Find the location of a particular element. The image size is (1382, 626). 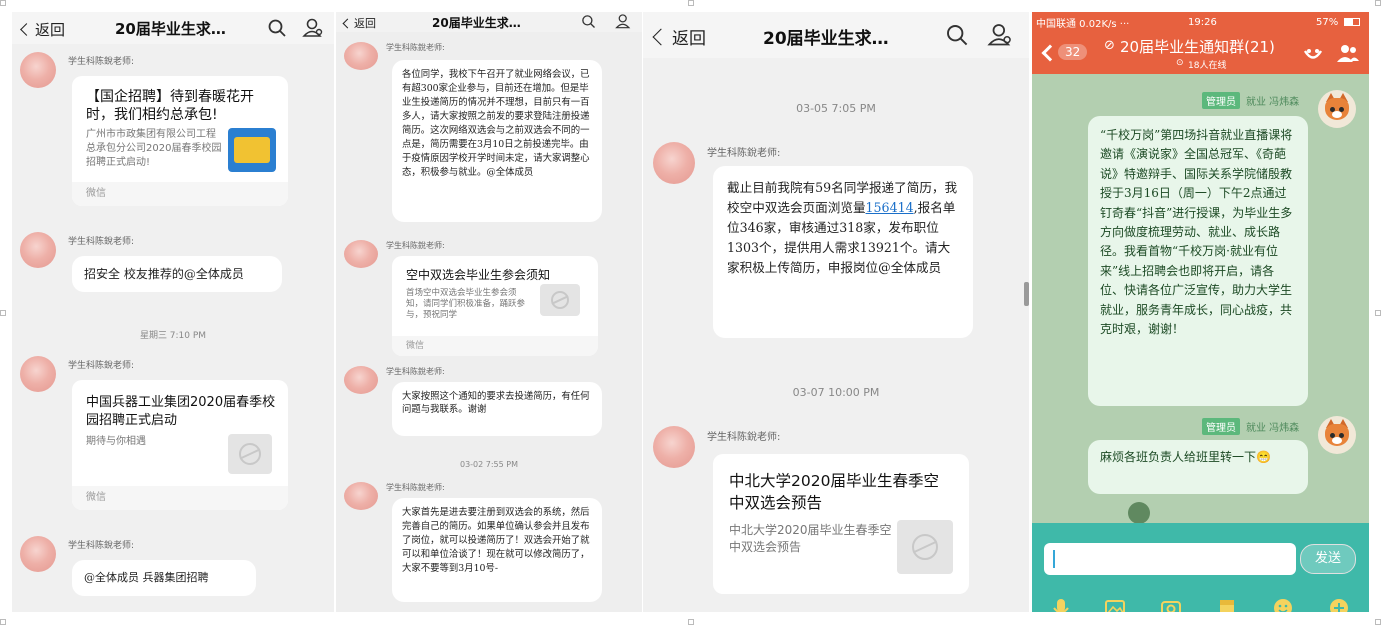

group-header: 32 ⊘ 20届毕业生通知群(21) ⊙ 18人在线 is located at coordinates (1200, 53).